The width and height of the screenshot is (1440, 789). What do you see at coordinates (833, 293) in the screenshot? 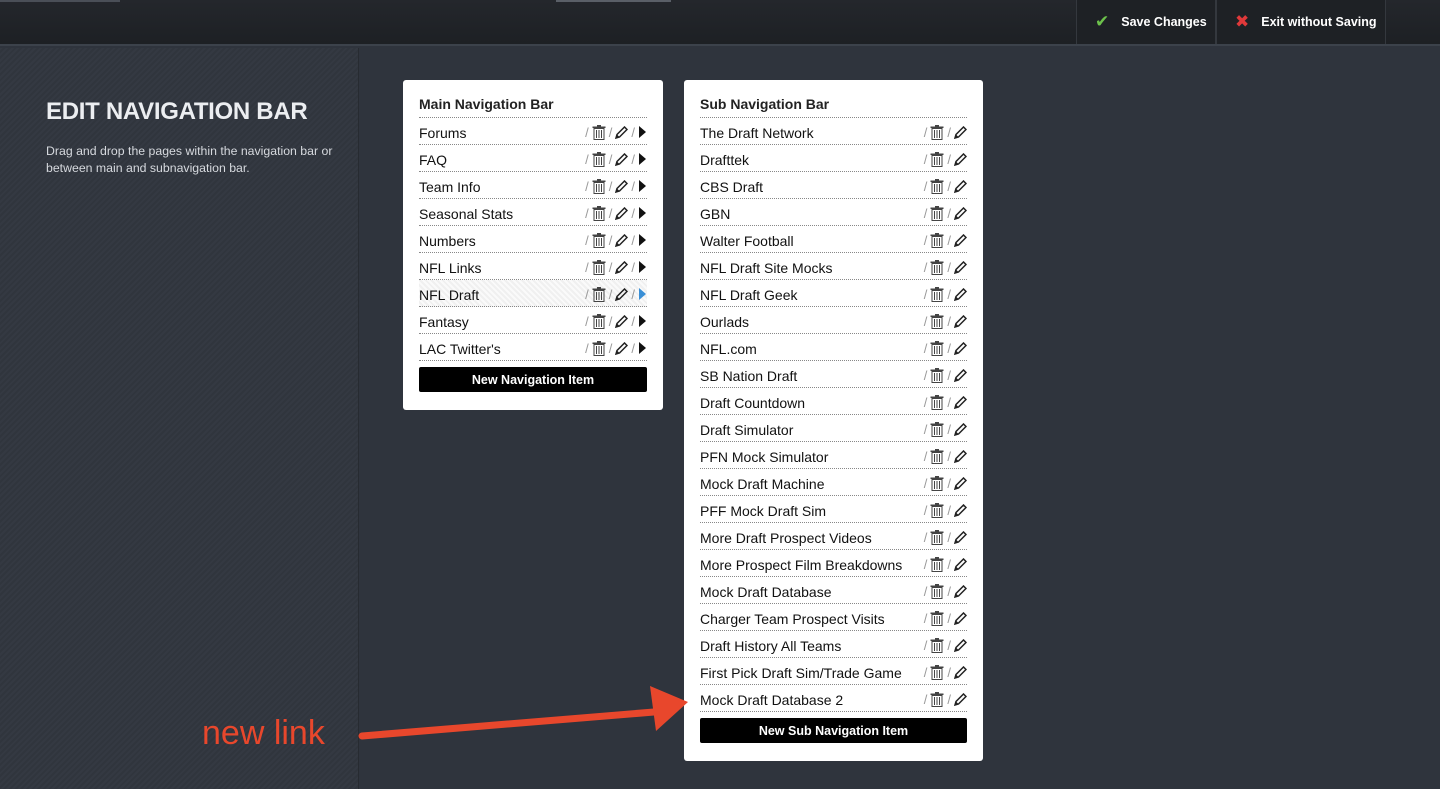
I see `nav-item-row: NFL Draft Geek / /` at bounding box center [833, 293].